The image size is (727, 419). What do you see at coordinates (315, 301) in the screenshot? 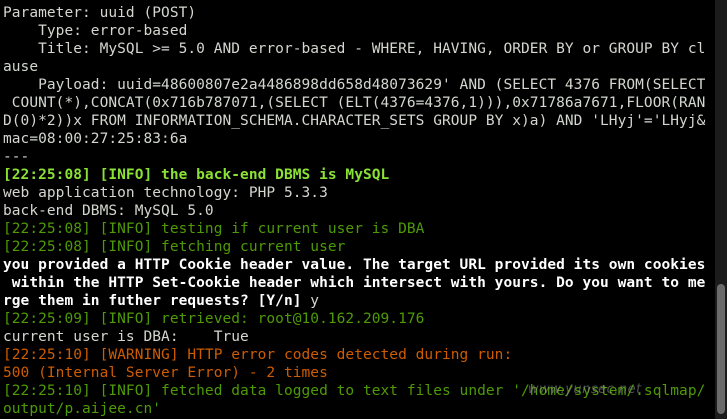
I see `prompt-answer: y` at bounding box center [315, 301].